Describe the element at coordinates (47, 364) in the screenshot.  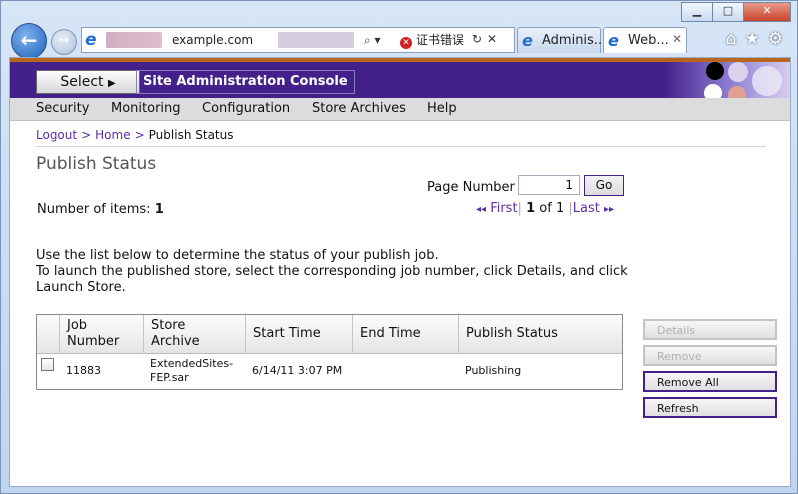
I see `row-checkbox` at that location.